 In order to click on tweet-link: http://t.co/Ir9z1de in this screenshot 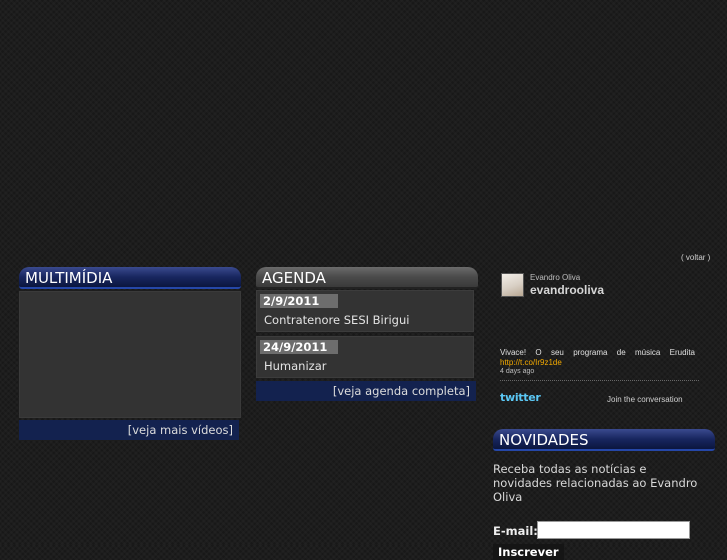, I will do `click(531, 362)`.